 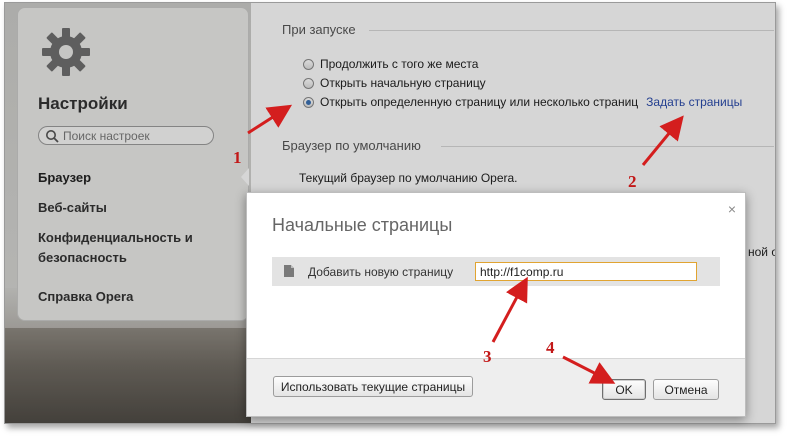 What do you see at coordinates (550, 347) in the screenshot?
I see `annotation-number-4: 4` at bounding box center [550, 347].